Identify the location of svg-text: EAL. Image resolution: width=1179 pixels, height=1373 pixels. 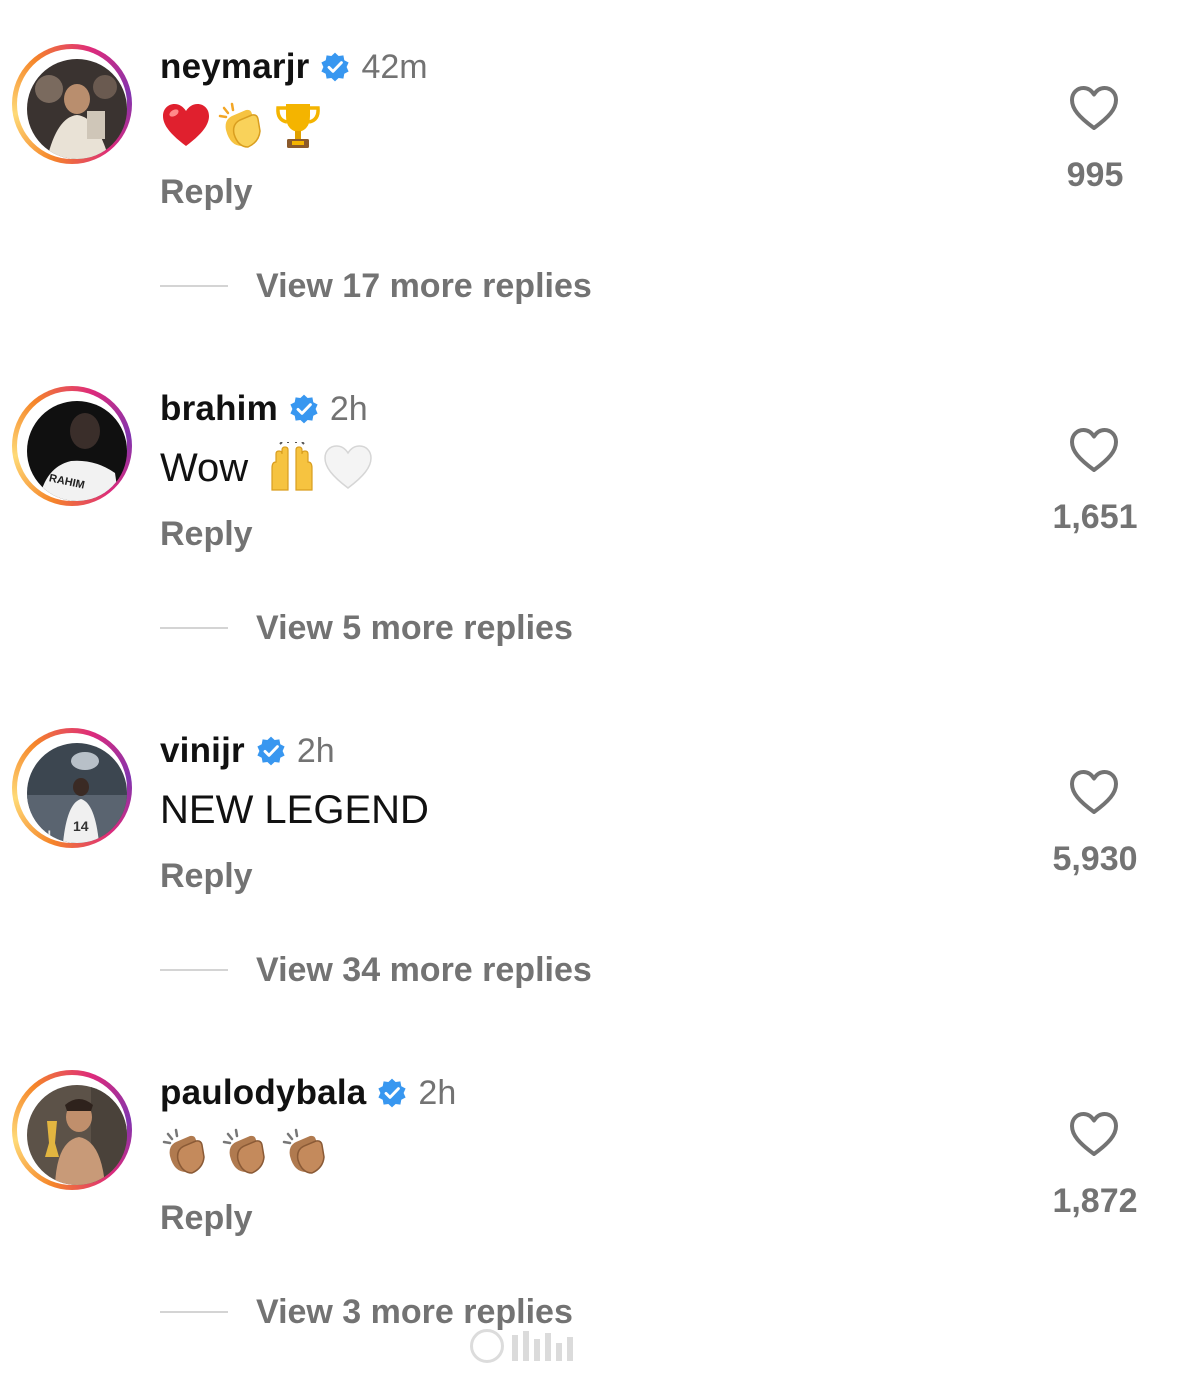
(43, 835).